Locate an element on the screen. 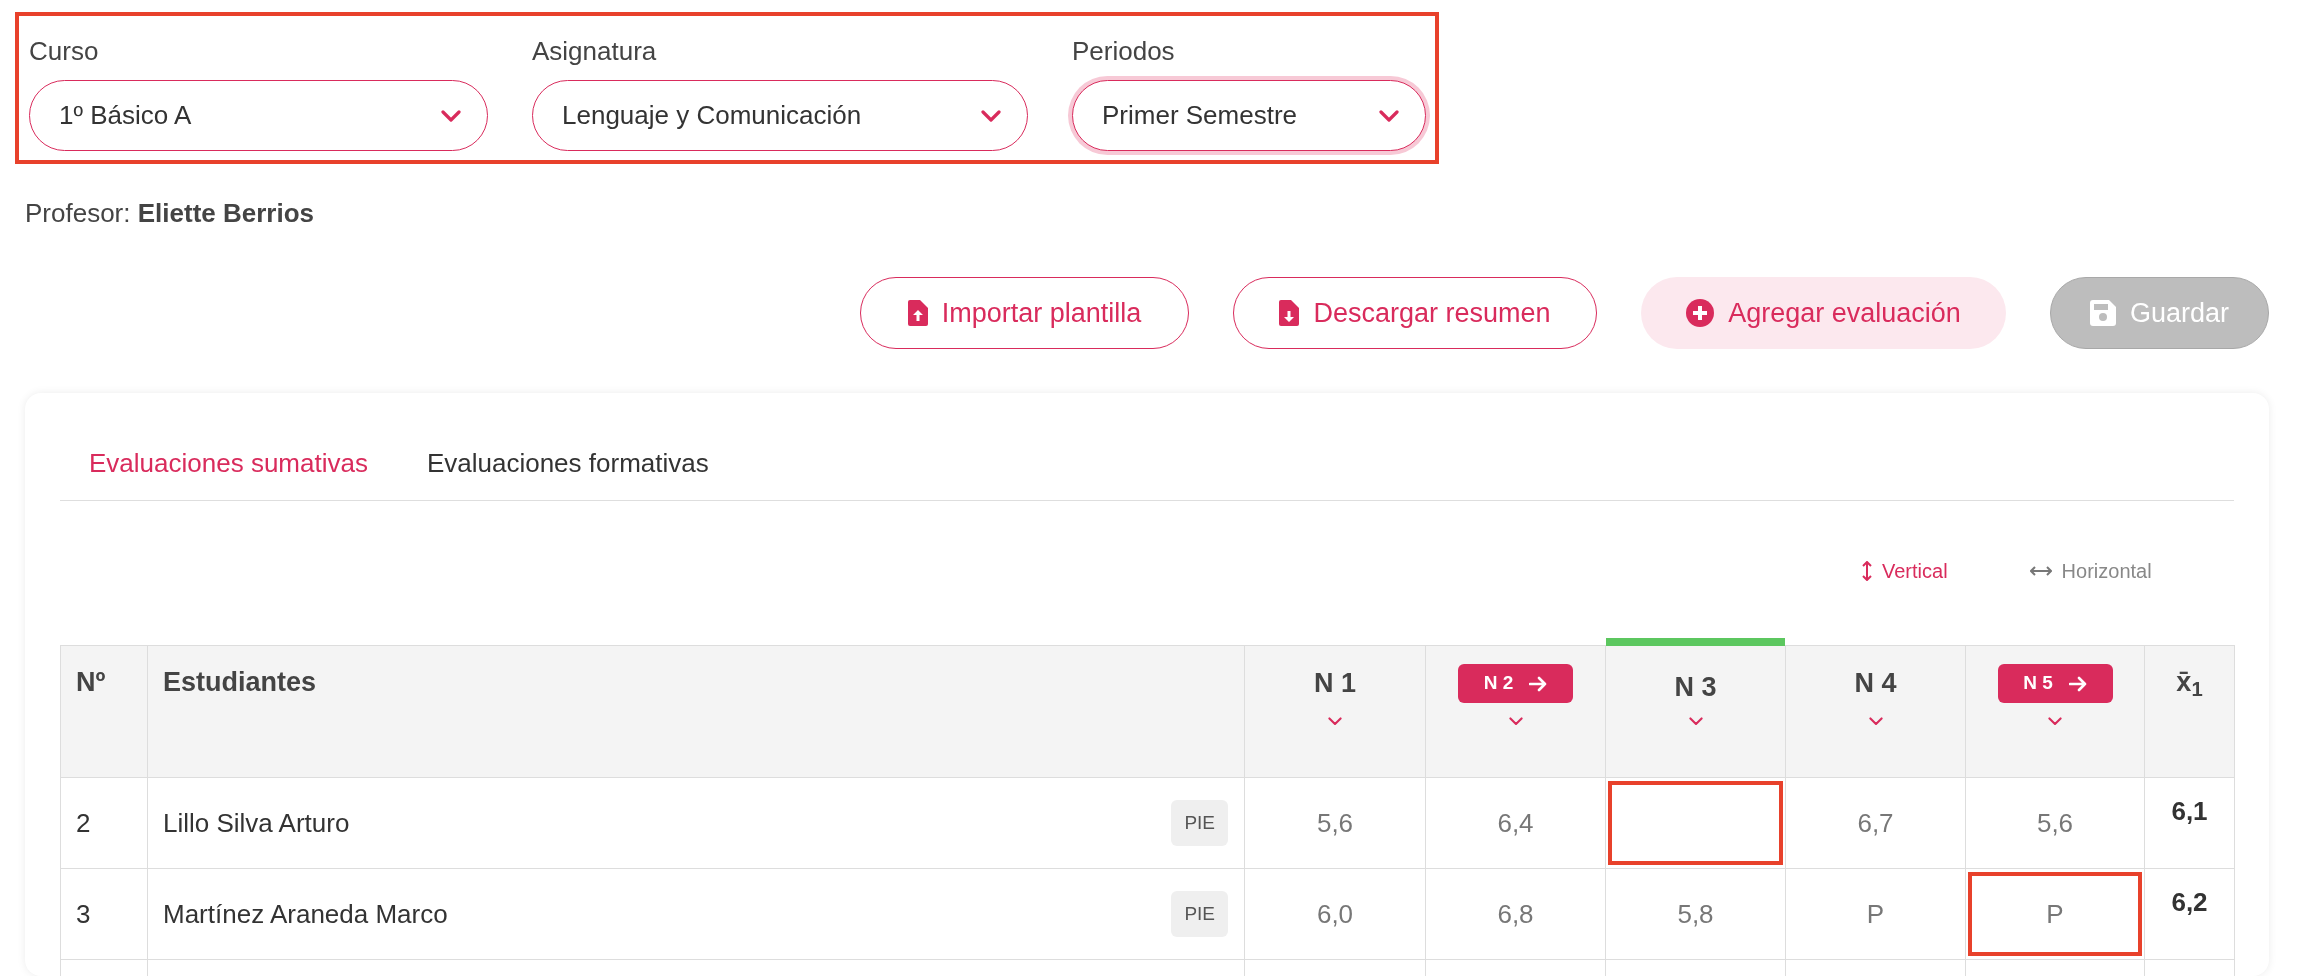 The image size is (2298, 976). plus-circle-icon is located at coordinates (1700, 313).